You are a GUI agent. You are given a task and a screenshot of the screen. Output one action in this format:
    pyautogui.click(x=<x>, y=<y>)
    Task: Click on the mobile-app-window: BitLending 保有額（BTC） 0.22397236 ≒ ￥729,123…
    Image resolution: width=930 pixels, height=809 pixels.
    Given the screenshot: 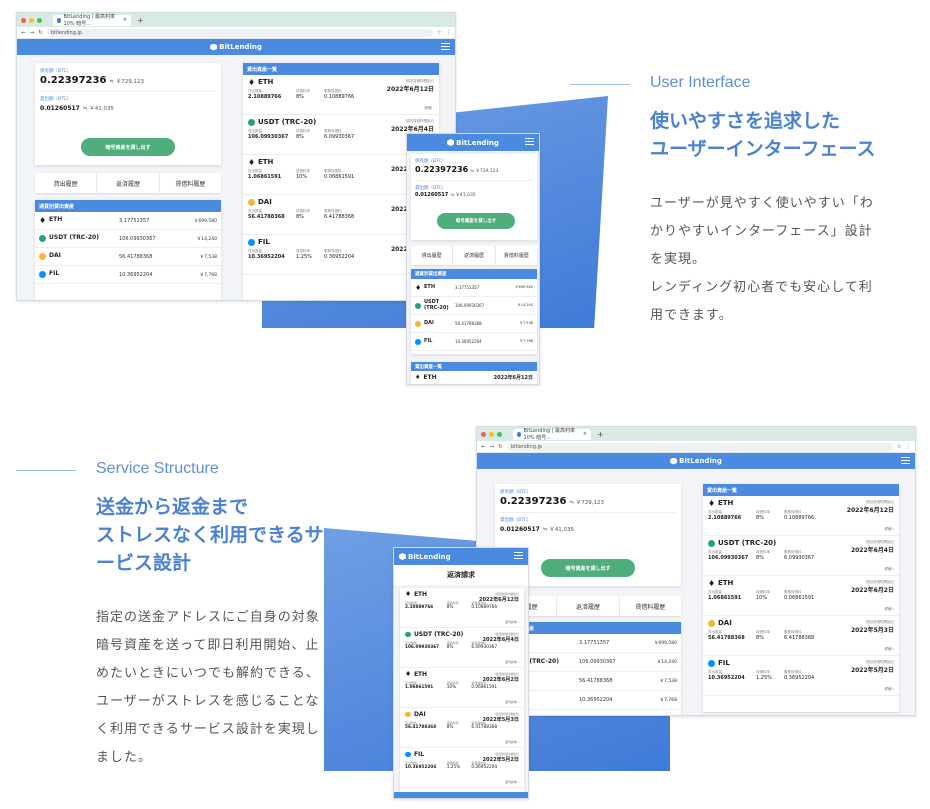 What is the action you would take?
    pyautogui.click(x=473, y=259)
    